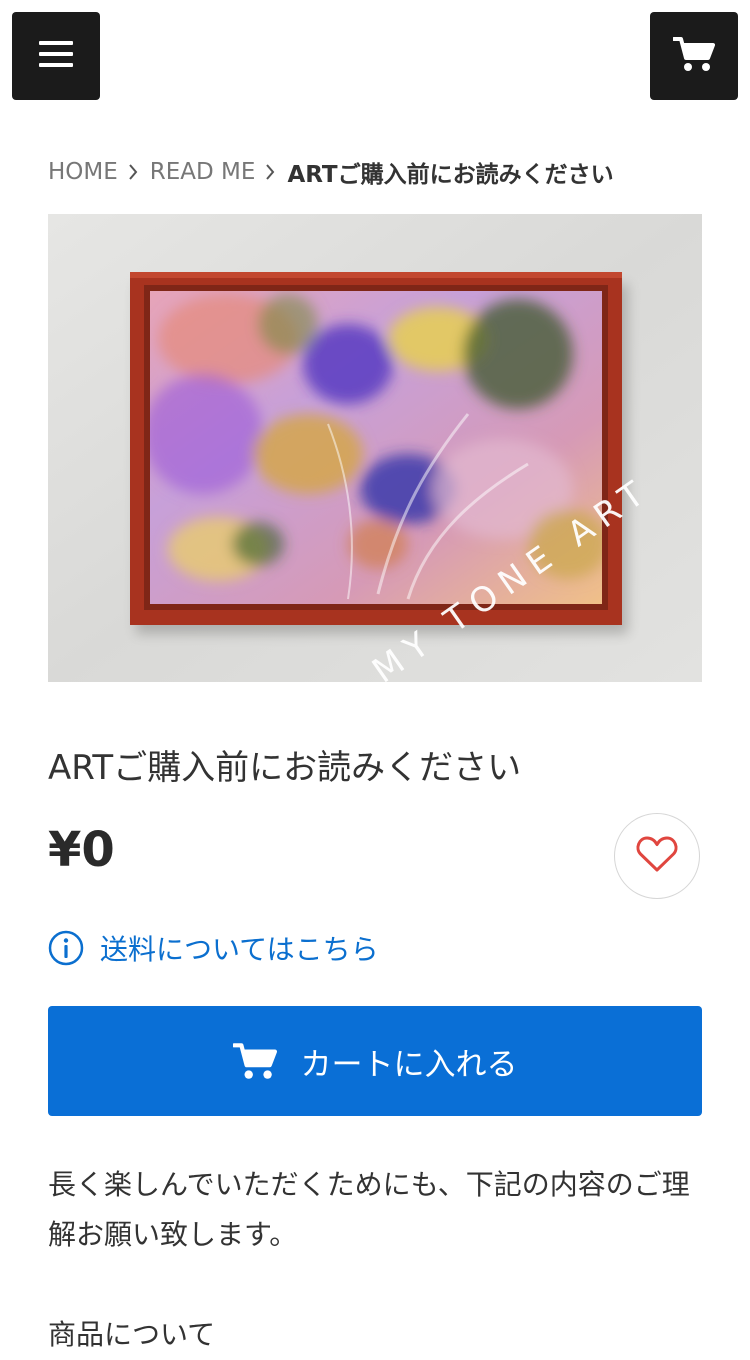  I want to click on product-title: ARTご購入前にお読みください, so click(285, 768).